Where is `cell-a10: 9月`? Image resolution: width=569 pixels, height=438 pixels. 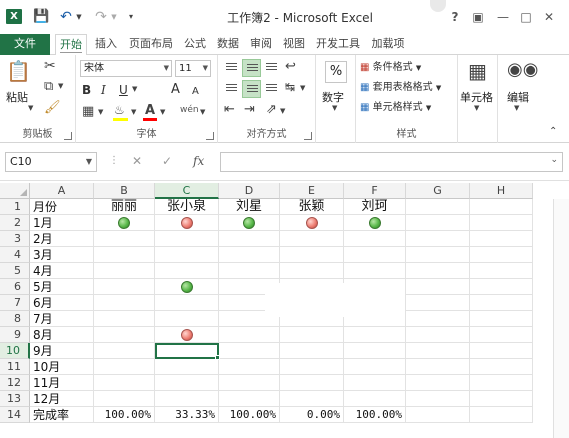 cell-a10: 9月 is located at coordinates (62, 351).